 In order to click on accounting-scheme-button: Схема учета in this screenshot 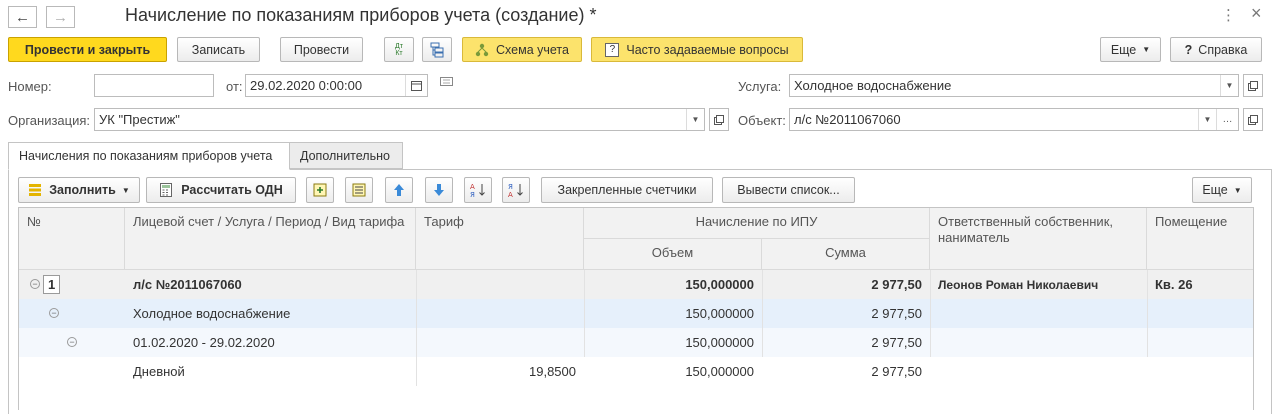, I will do `click(522, 49)`.